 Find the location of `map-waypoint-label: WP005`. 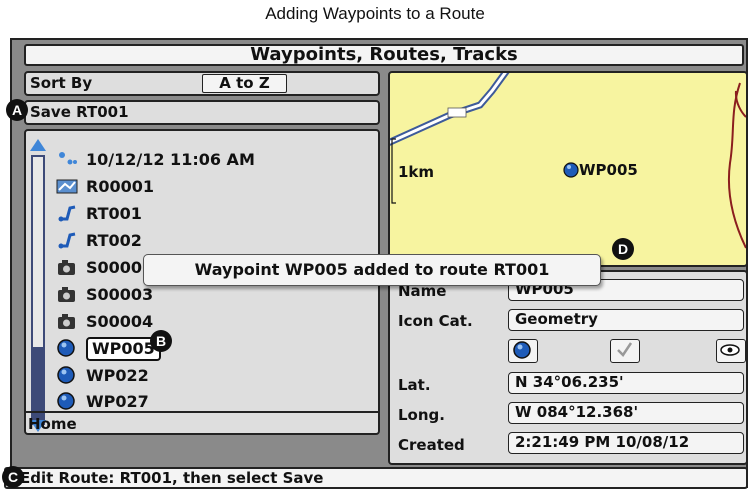

map-waypoint-label: WP005 is located at coordinates (608, 170).